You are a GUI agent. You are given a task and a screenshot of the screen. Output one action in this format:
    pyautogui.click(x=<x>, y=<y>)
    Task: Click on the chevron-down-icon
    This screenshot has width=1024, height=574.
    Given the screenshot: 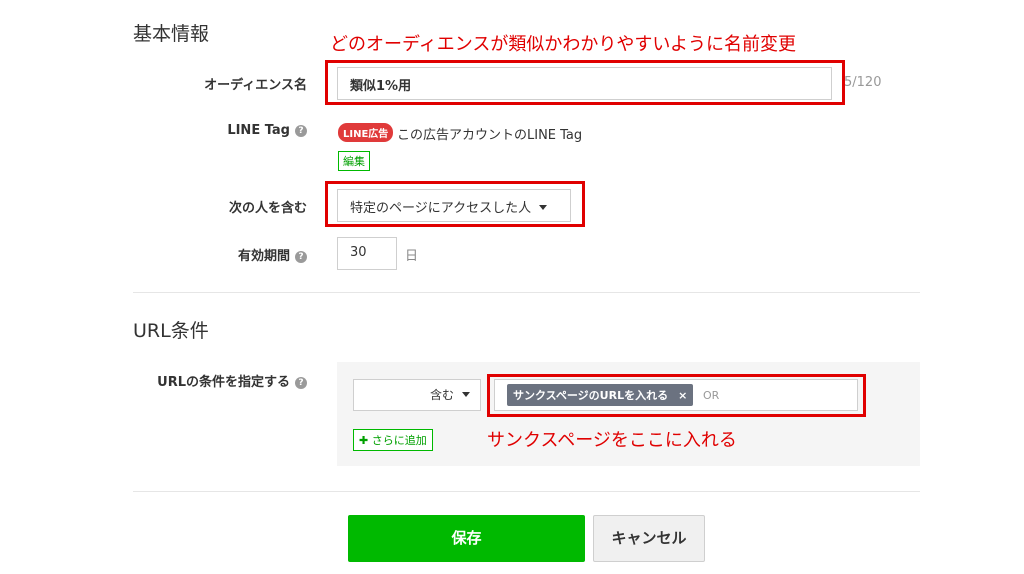 What is the action you would take?
    pyautogui.click(x=466, y=394)
    